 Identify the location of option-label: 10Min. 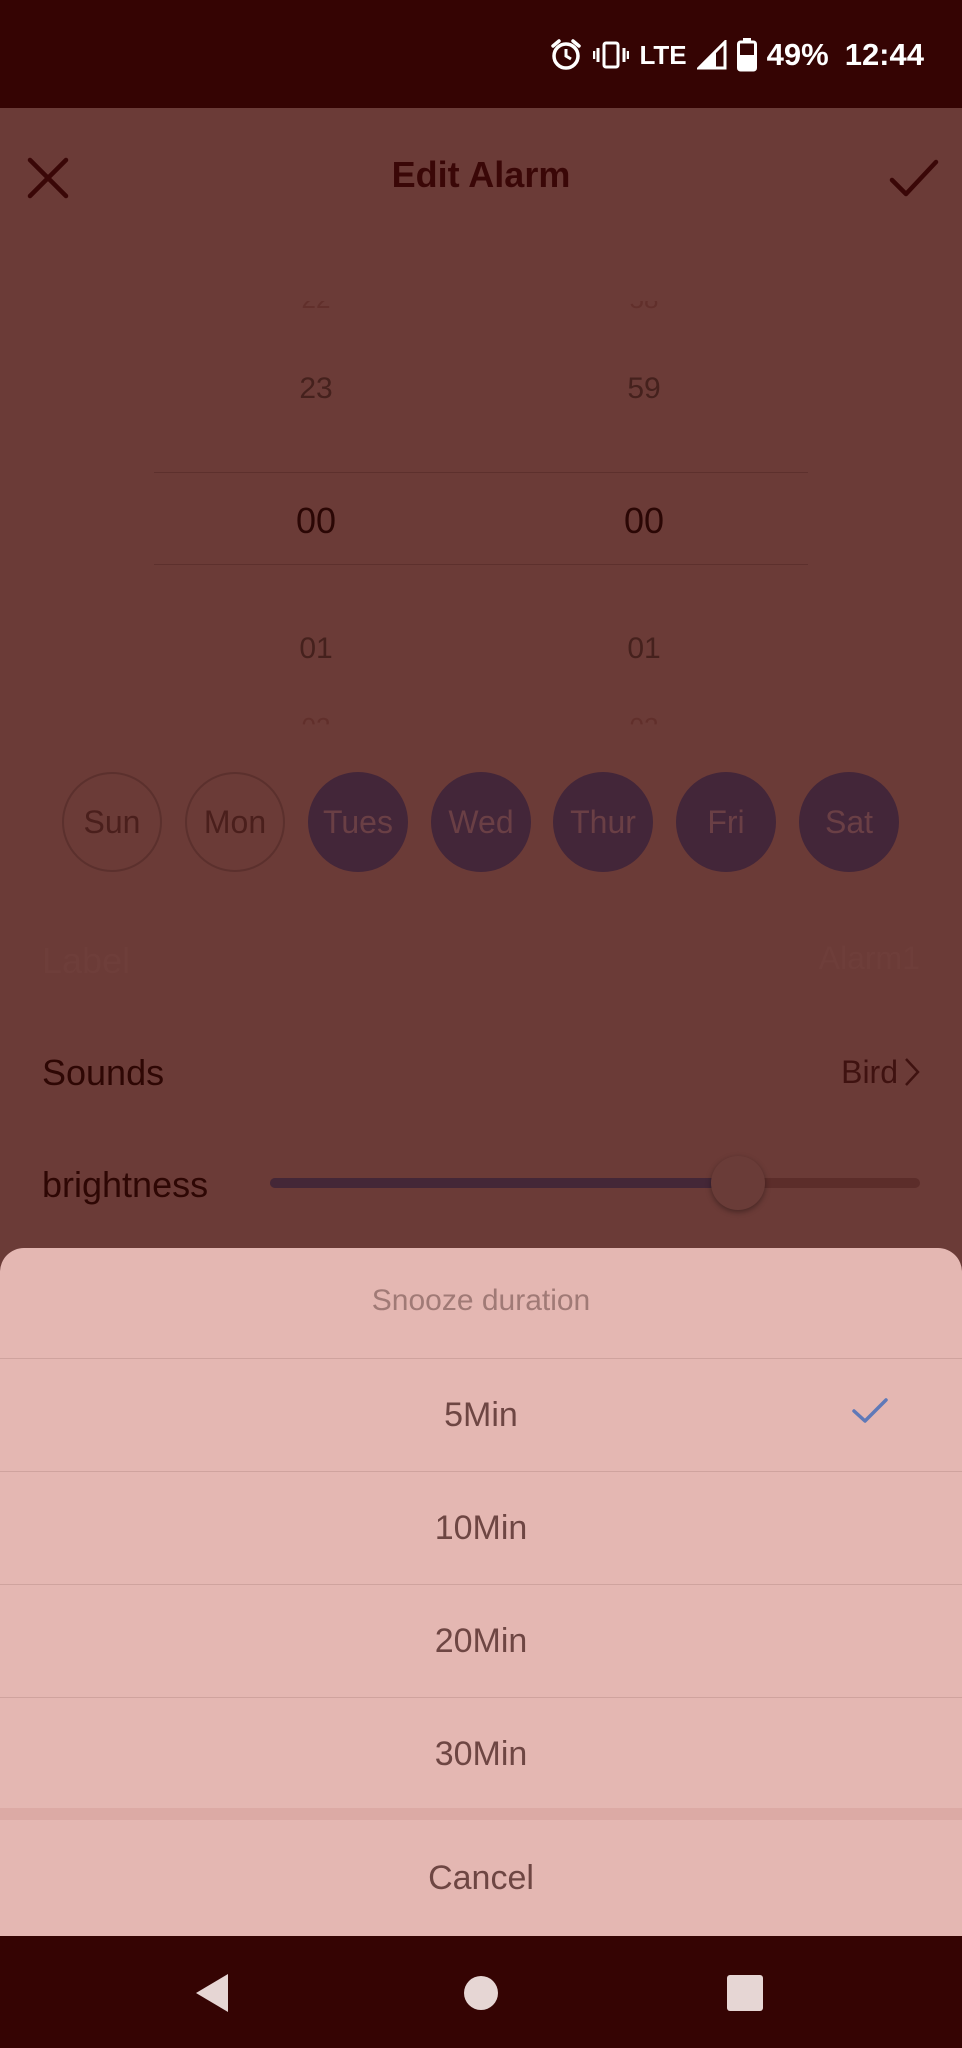
(481, 1527).